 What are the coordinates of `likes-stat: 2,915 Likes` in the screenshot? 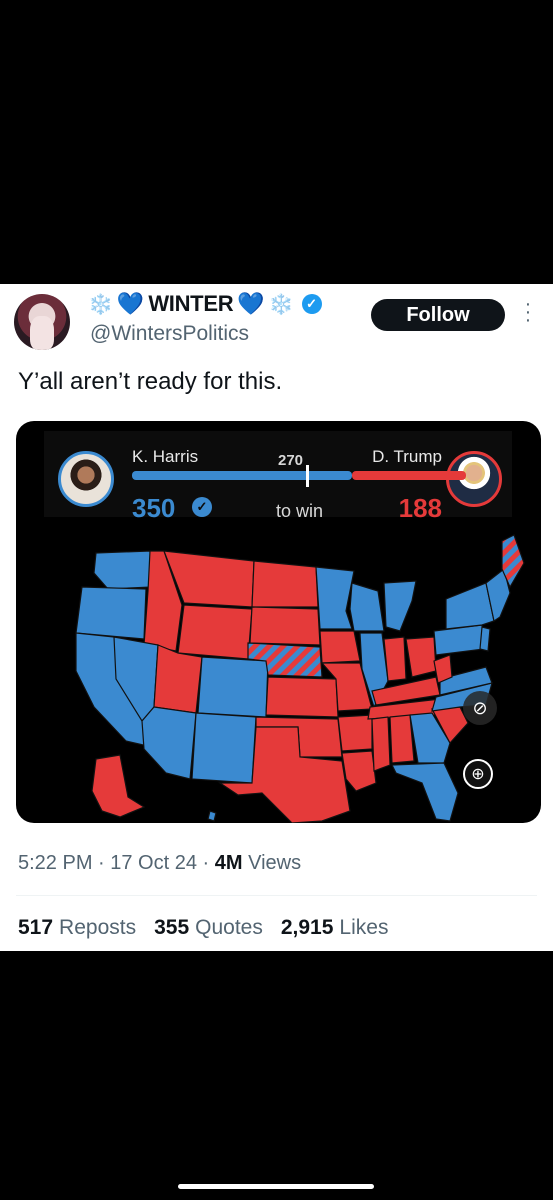 It's located at (335, 928).